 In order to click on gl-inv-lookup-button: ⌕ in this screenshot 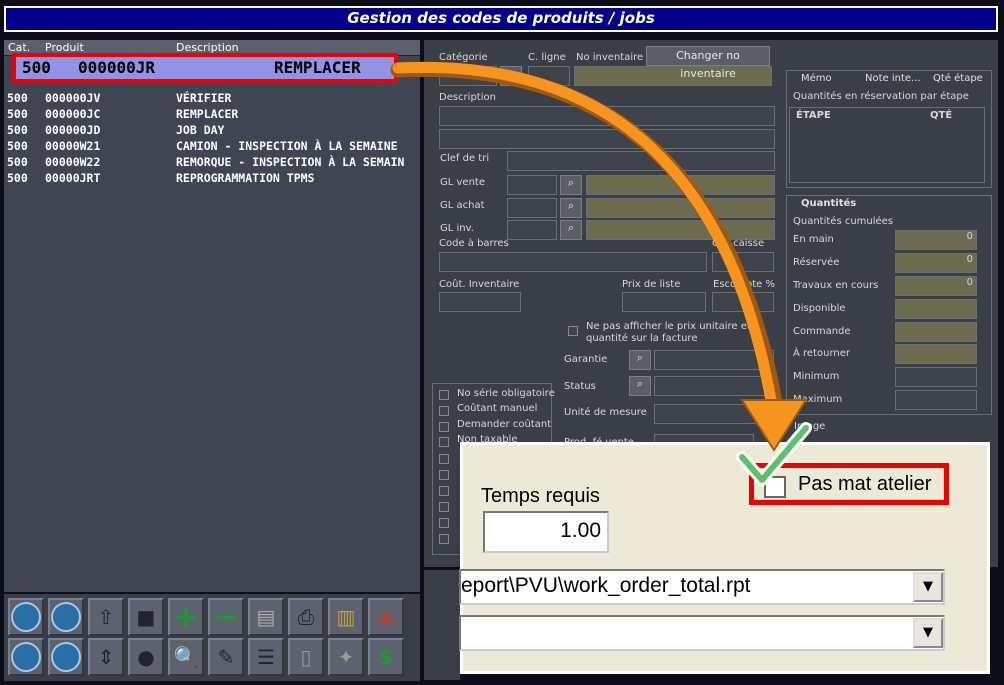, I will do `click(571, 230)`.